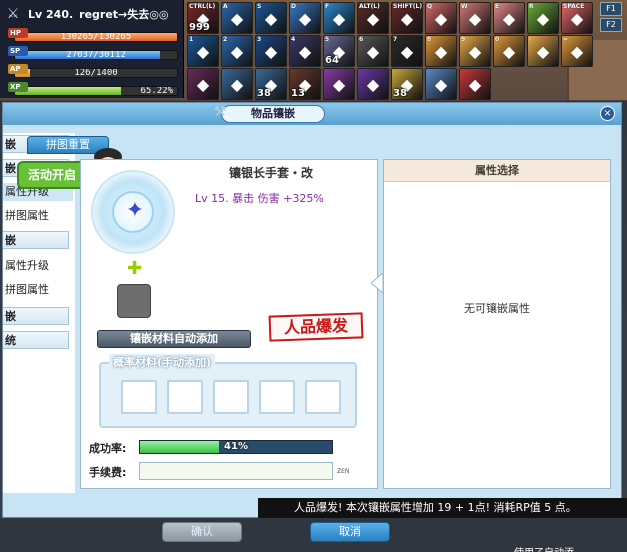 The image size is (627, 552). I want to click on success-rate-bar: 41%, so click(236, 447).